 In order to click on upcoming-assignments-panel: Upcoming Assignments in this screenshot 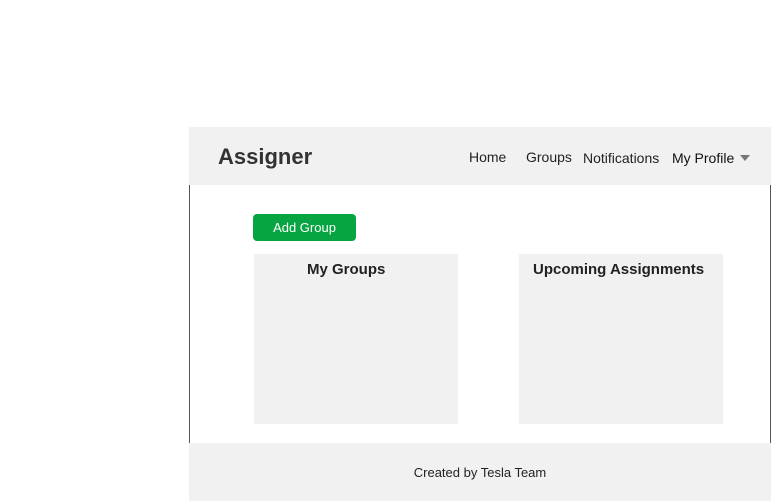, I will do `click(621, 339)`.